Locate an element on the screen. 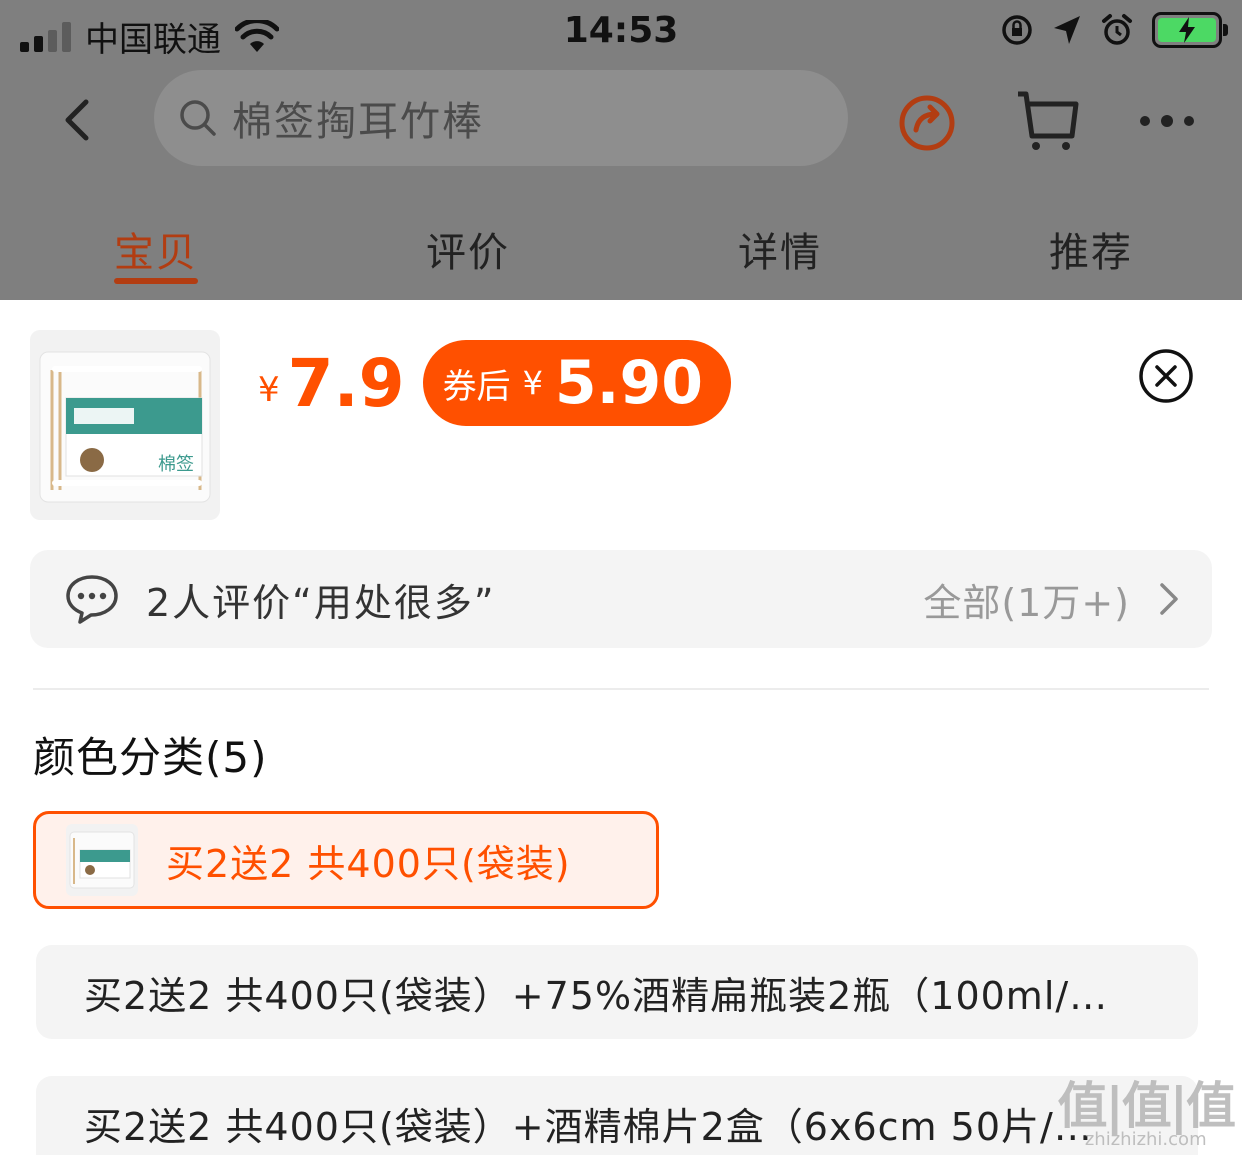 The width and height of the screenshot is (1242, 1155). sku-option-thumbnail is located at coordinates (102, 860).